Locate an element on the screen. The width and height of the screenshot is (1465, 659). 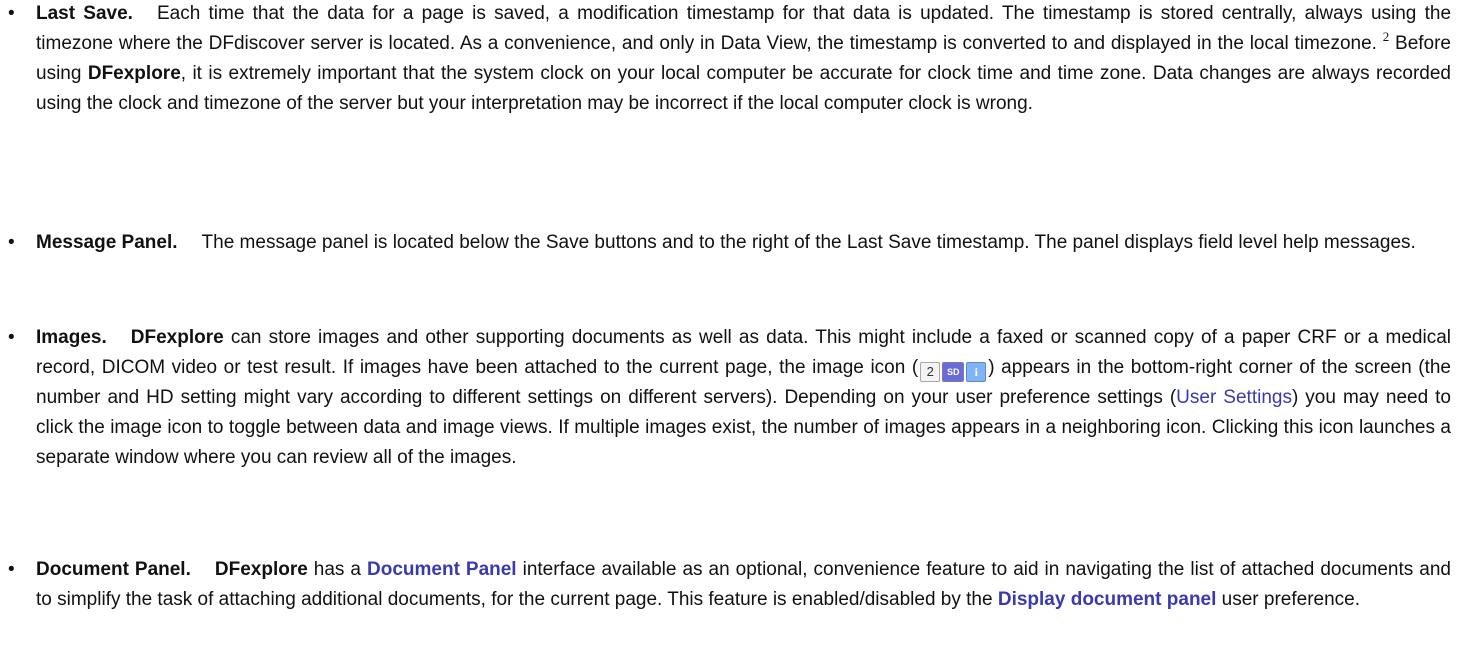
term-images: Images. is located at coordinates (71, 337).